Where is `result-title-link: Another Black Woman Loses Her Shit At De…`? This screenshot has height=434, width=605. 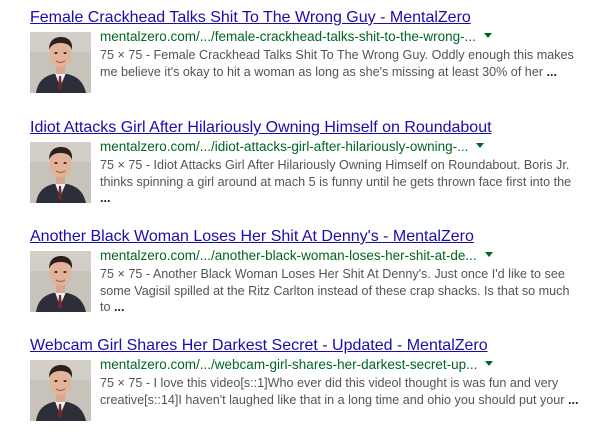 result-title-link: Another Black Woman Loses Her Shit At De… is located at coordinates (317, 237).